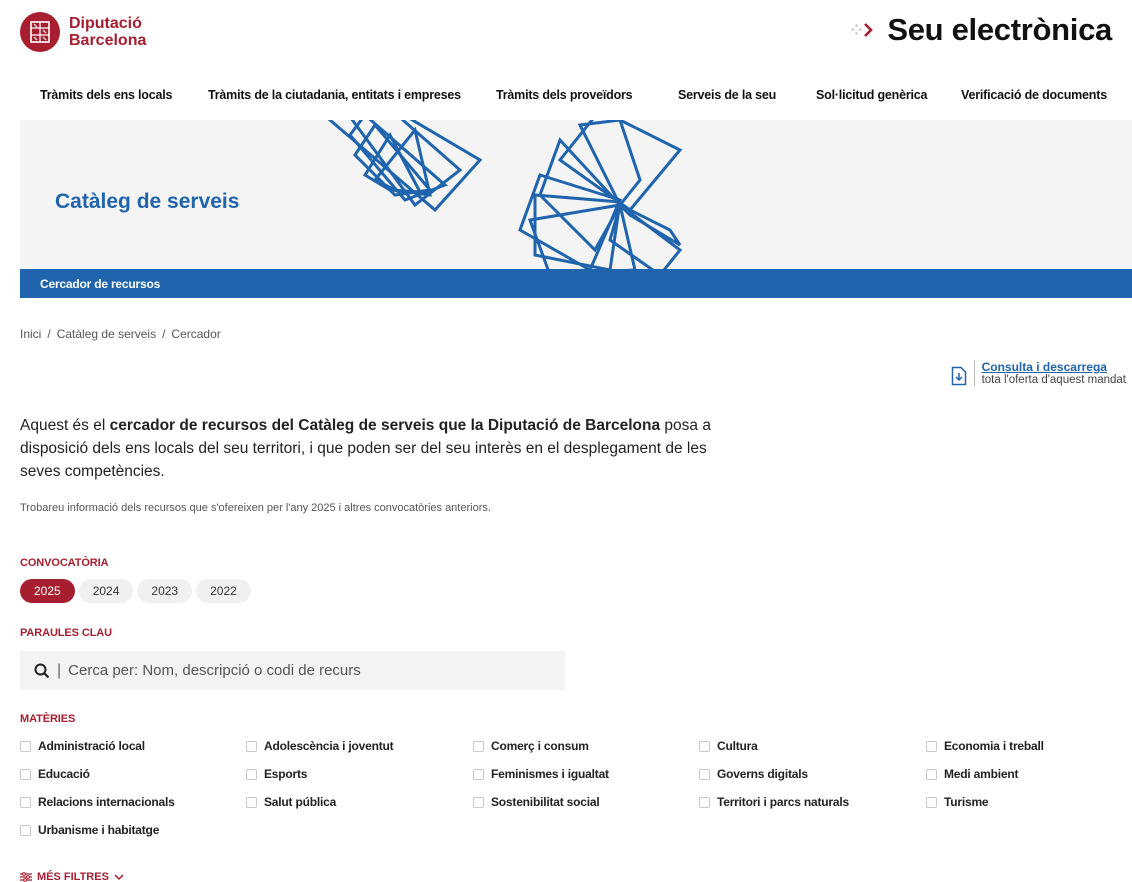 The height and width of the screenshot is (882, 1132). What do you see at coordinates (276, 774) in the screenshot?
I see `checkbox-esports: Esports` at bounding box center [276, 774].